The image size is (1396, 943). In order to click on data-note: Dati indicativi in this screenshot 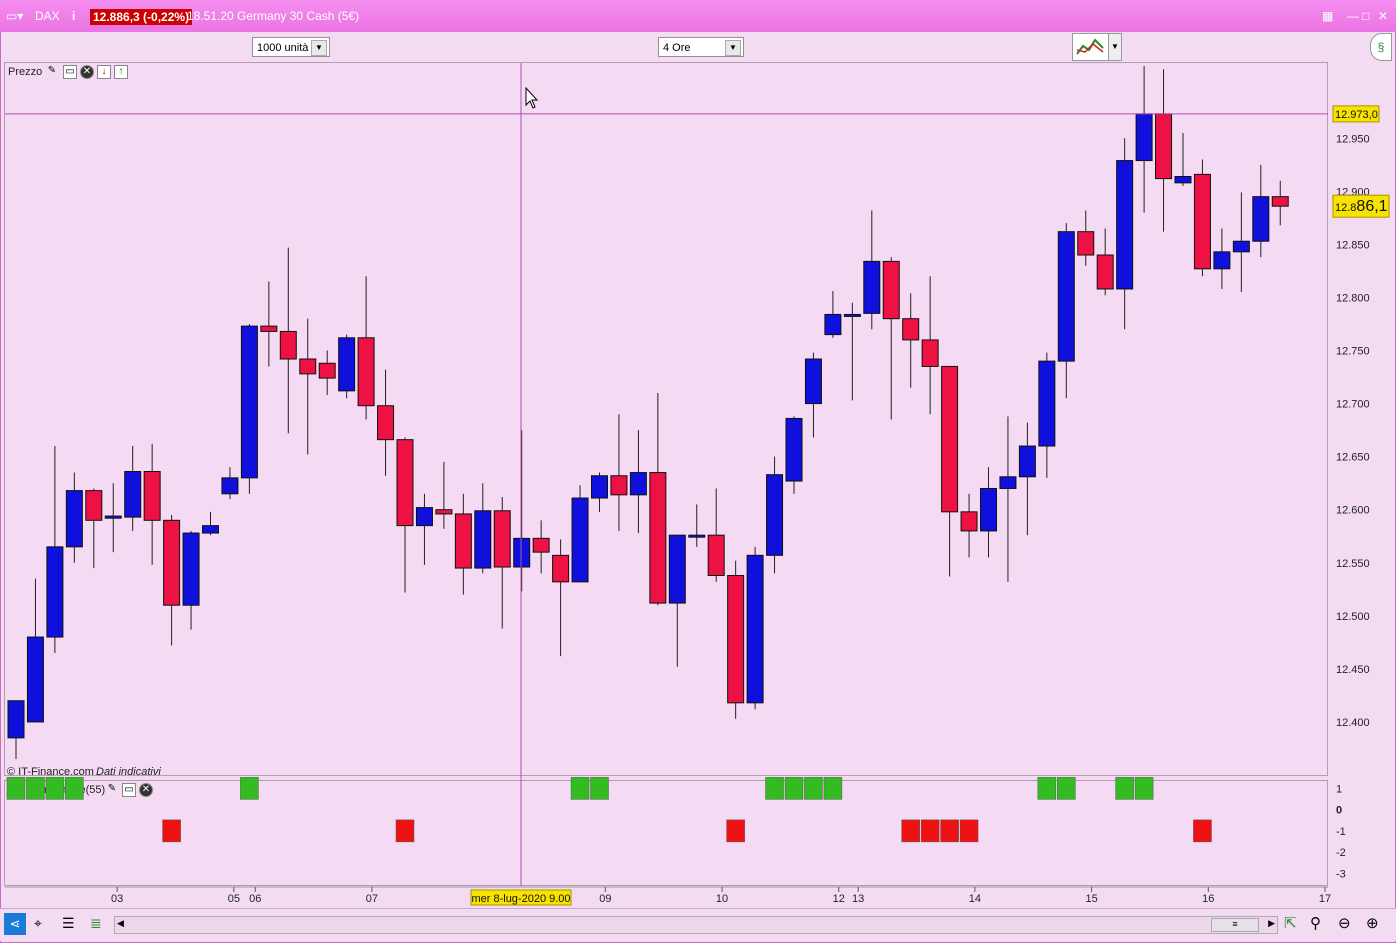, I will do `click(128, 772)`.